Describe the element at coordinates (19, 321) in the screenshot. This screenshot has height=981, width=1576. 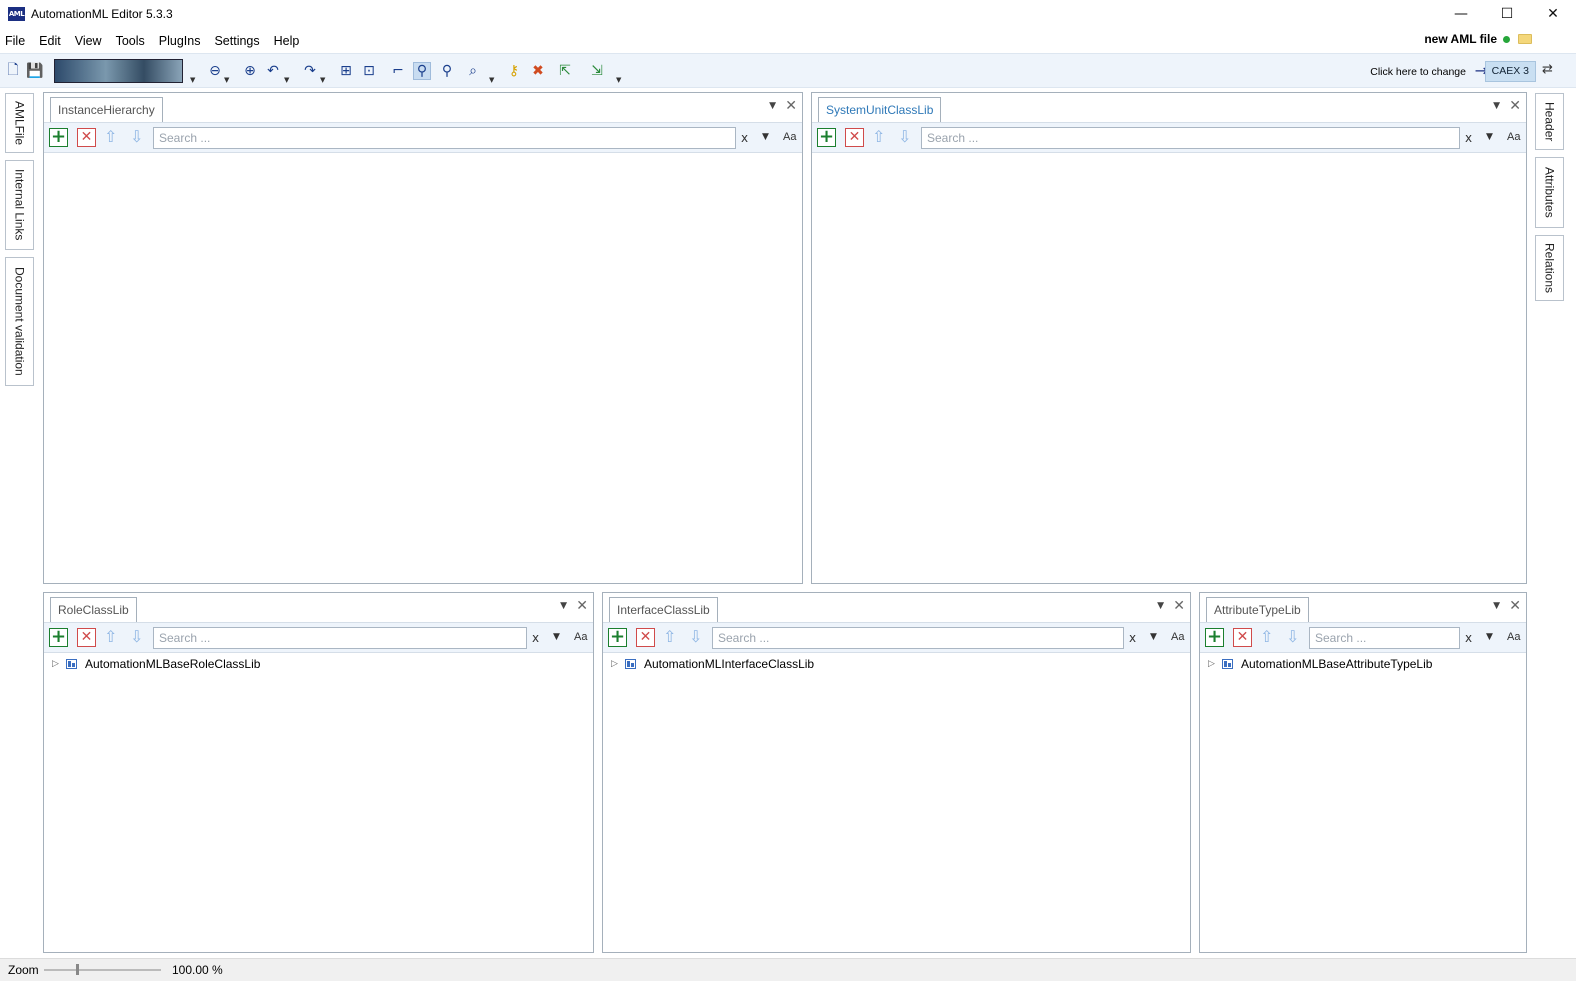
I see `side-tab-document-validation: Document validation` at that location.